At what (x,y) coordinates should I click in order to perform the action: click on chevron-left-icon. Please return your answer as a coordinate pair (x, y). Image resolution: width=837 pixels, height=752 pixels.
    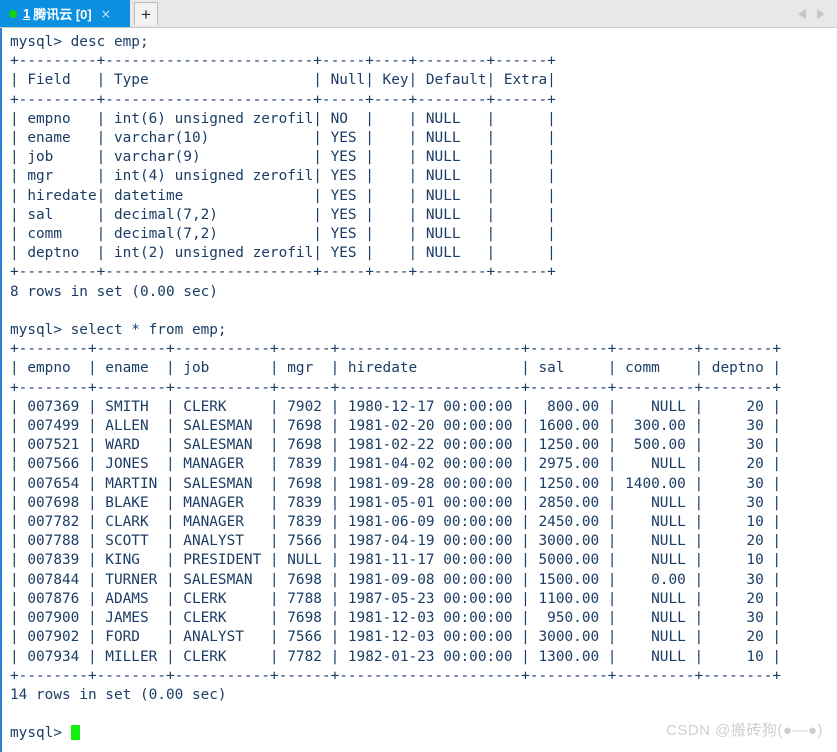
    Looking at the image, I should click on (802, 14).